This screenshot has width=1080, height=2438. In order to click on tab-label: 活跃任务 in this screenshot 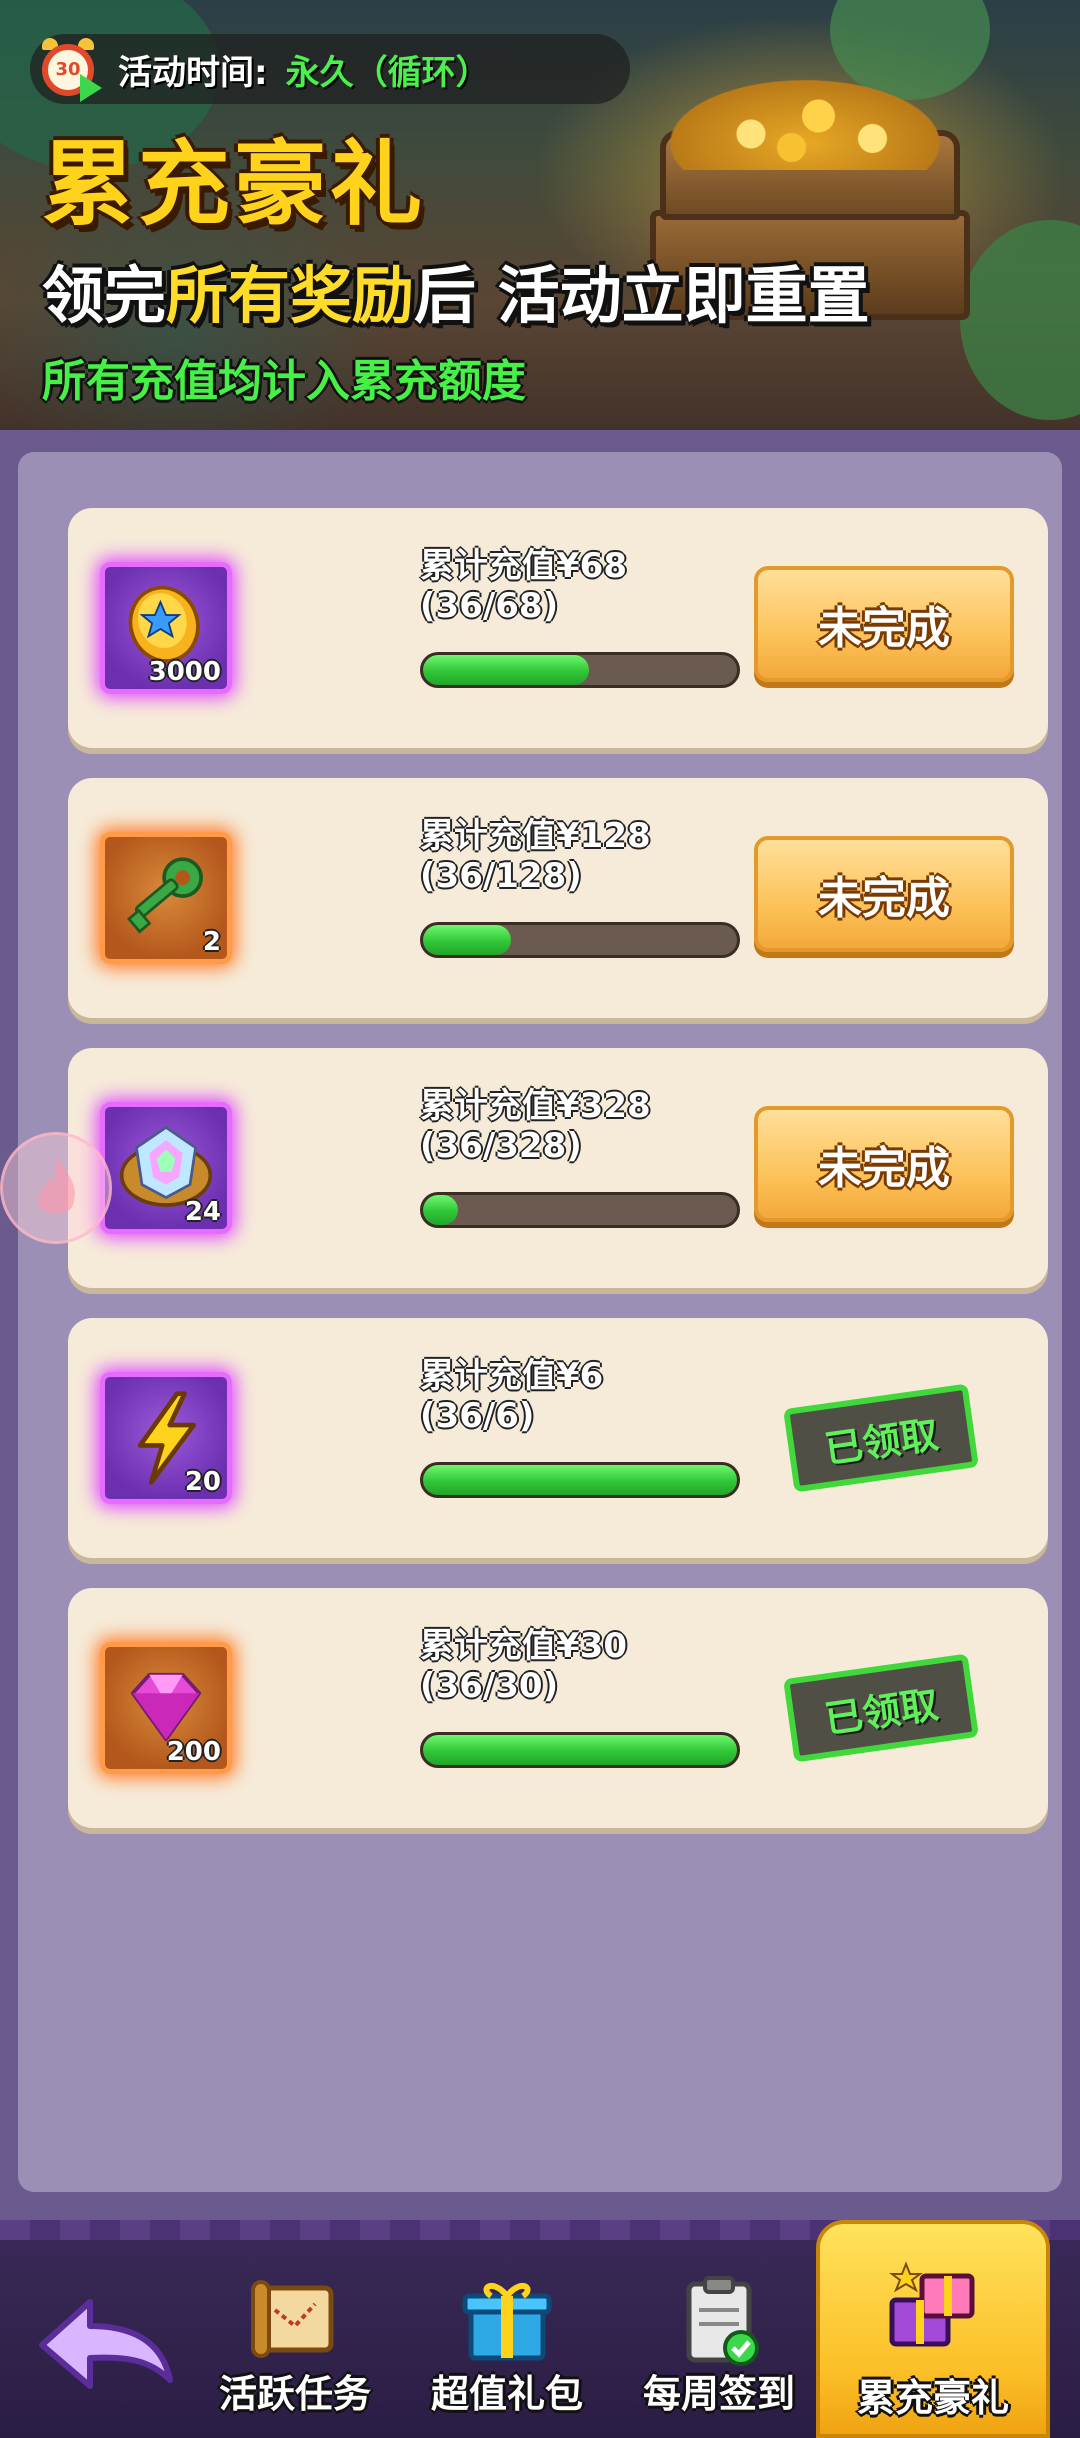, I will do `click(294, 2394)`.